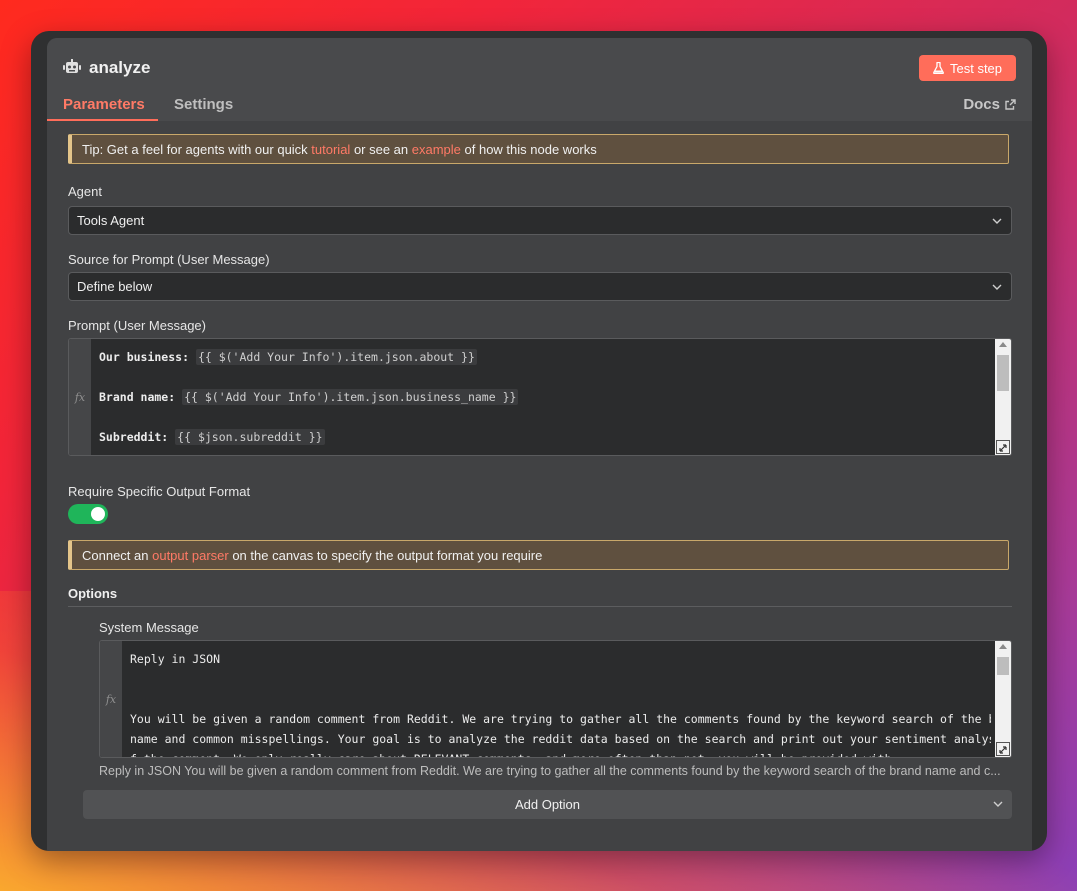  Describe the element at coordinates (104, 104) in the screenshot. I see `tab-parameters: Parameters` at that location.